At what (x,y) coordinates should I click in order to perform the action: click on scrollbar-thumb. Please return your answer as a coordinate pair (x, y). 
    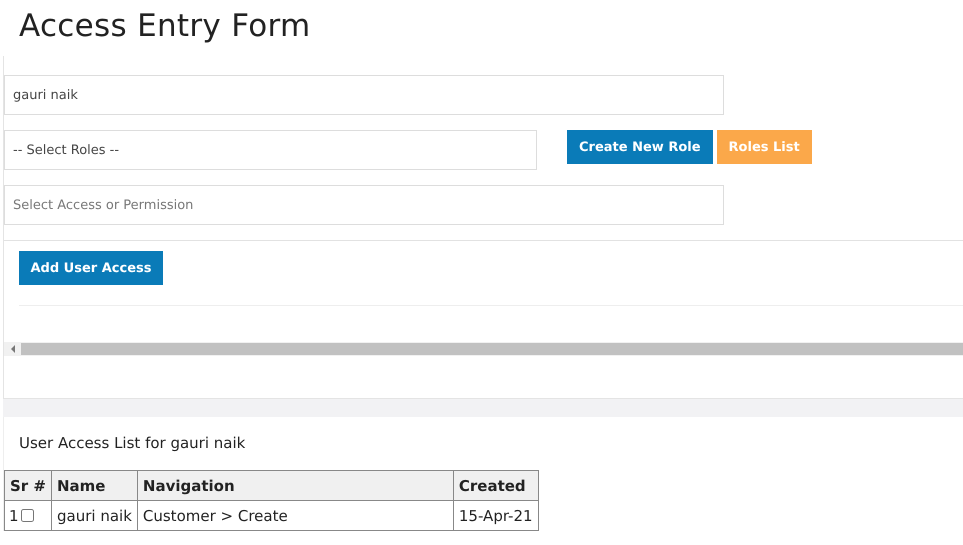
    Looking at the image, I should click on (492, 349).